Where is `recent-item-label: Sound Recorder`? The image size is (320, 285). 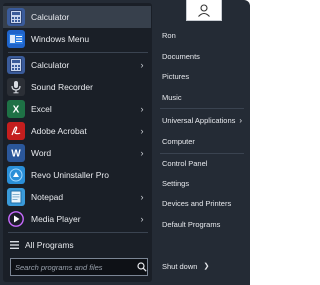
recent-item-label: Sound Recorder is located at coordinates (62, 87).